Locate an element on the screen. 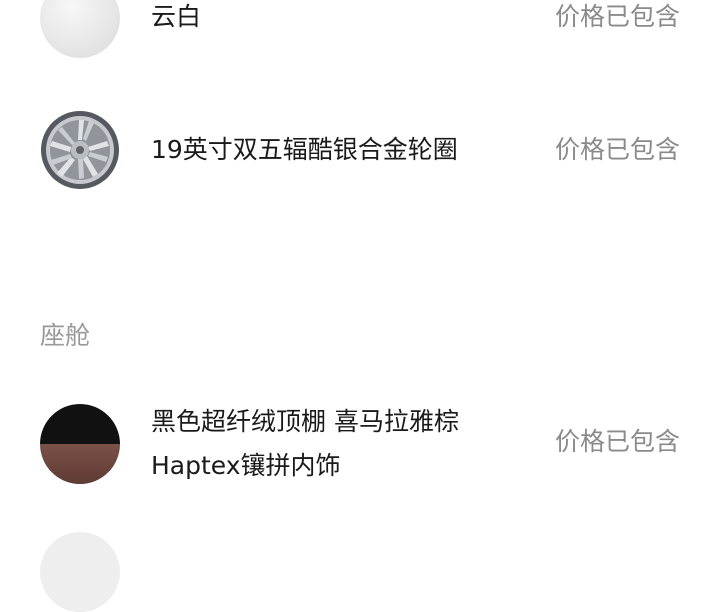 This screenshot has height=612, width=720. white-paint-swatch-icon is located at coordinates (80, 29).